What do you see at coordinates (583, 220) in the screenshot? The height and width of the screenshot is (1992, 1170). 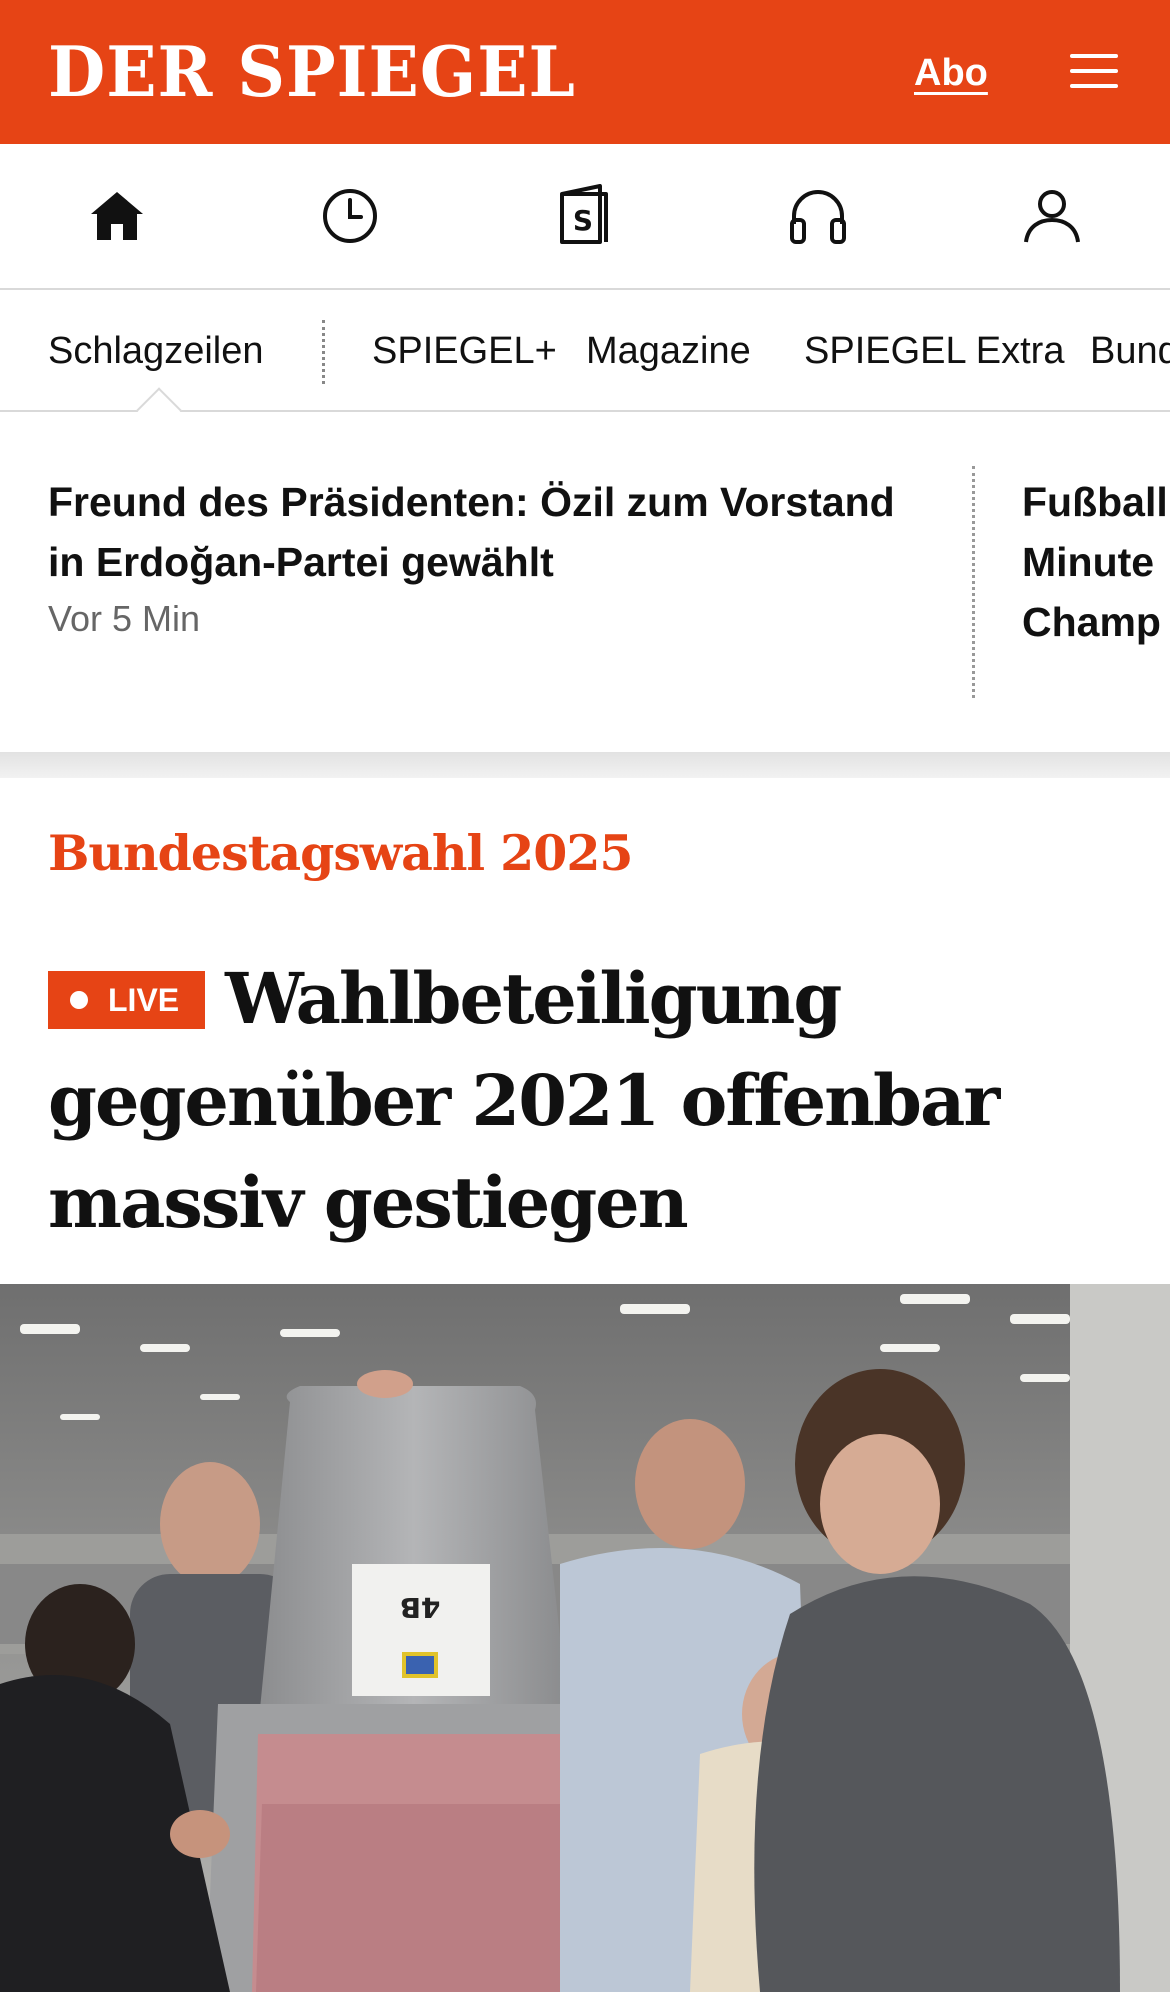 I see `svg-text: S` at bounding box center [583, 220].